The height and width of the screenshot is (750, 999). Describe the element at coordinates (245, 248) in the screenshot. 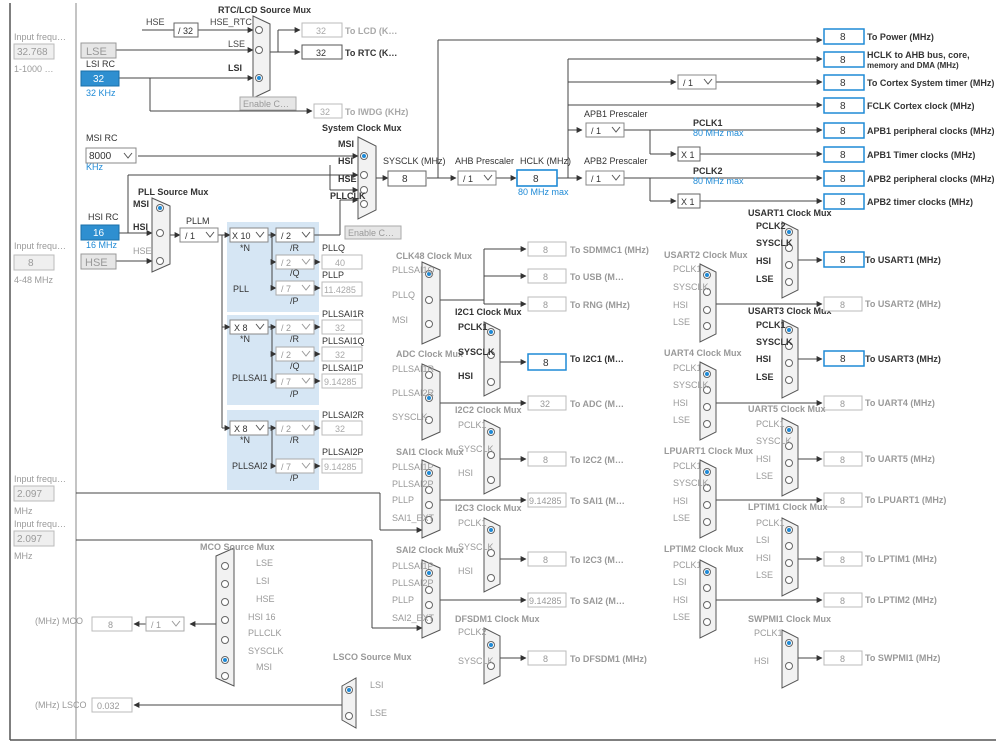

I see `pll-n-label: *N` at that location.